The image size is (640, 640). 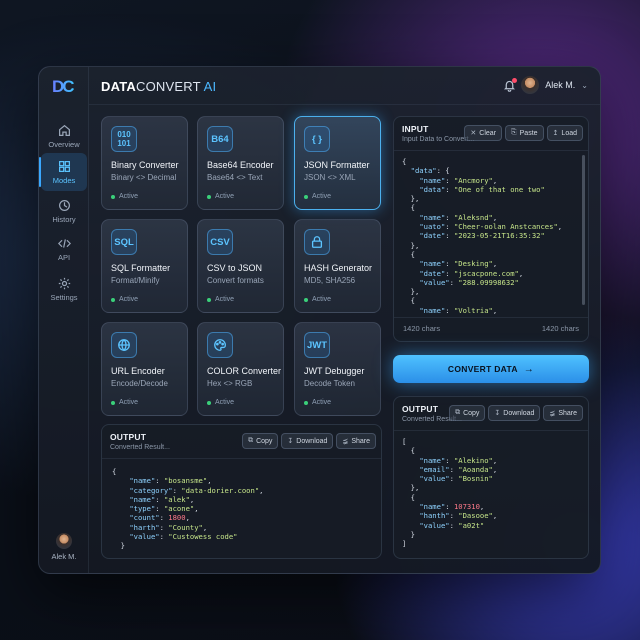 What do you see at coordinates (329, 383) in the screenshot?
I see `tool-subtitle: Decode Token` at bounding box center [329, 383].